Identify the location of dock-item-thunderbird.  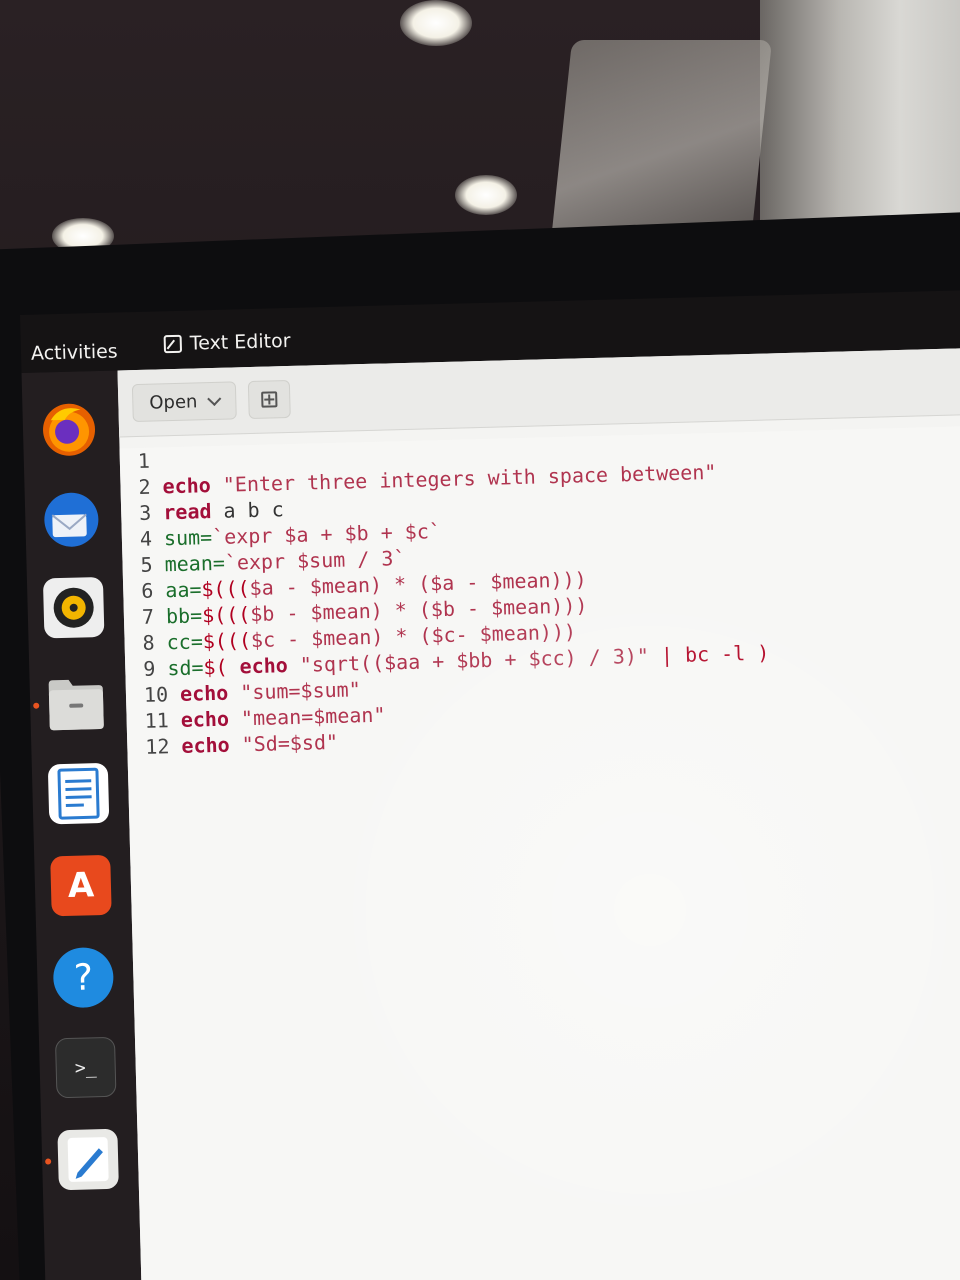
(72, 520).